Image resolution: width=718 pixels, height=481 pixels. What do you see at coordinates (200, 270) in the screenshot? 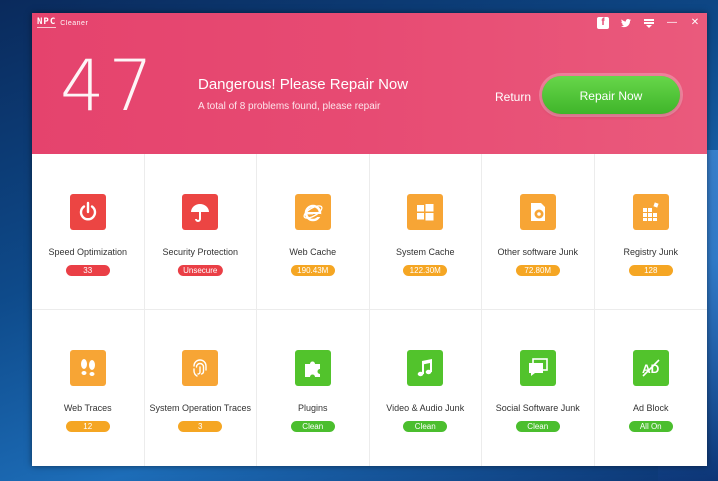
I see `status-badge: Unsecure` at bounding box center [200, 270].